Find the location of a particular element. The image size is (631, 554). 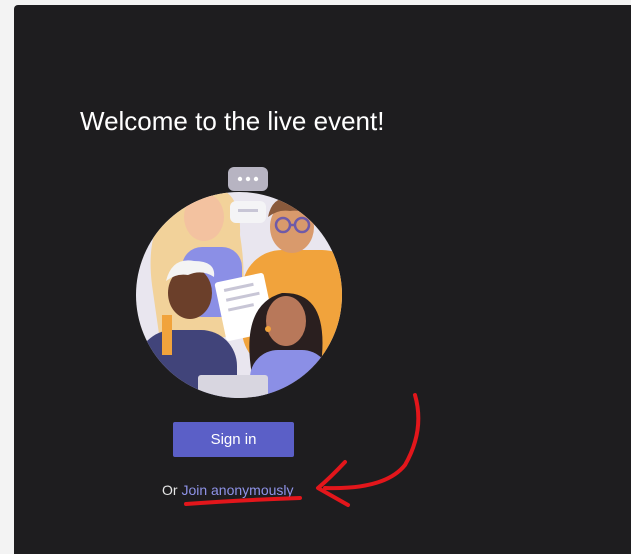

or-label: Or is located at coordinates (170, 490).